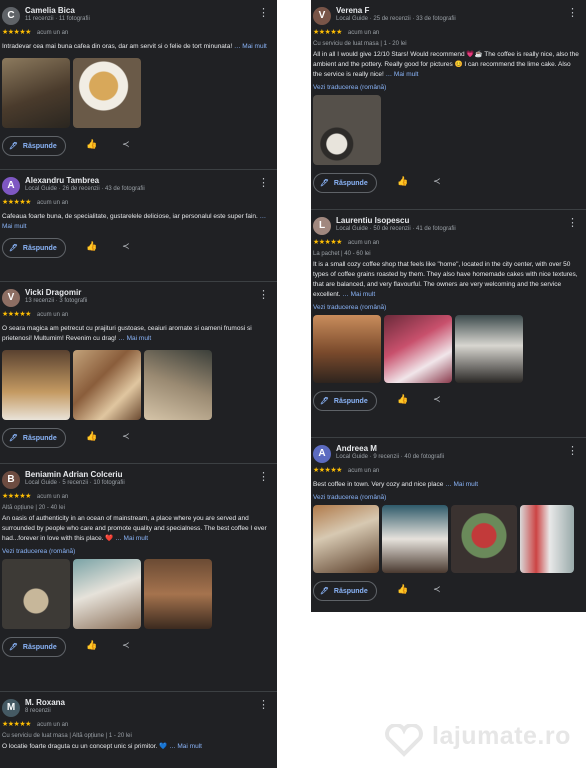 The height and width of the screenshot is (768, 586). What do you see at coordinates (11, 16) in the screenshot?
I see `avatar: C` at bounding box center [11, 16].